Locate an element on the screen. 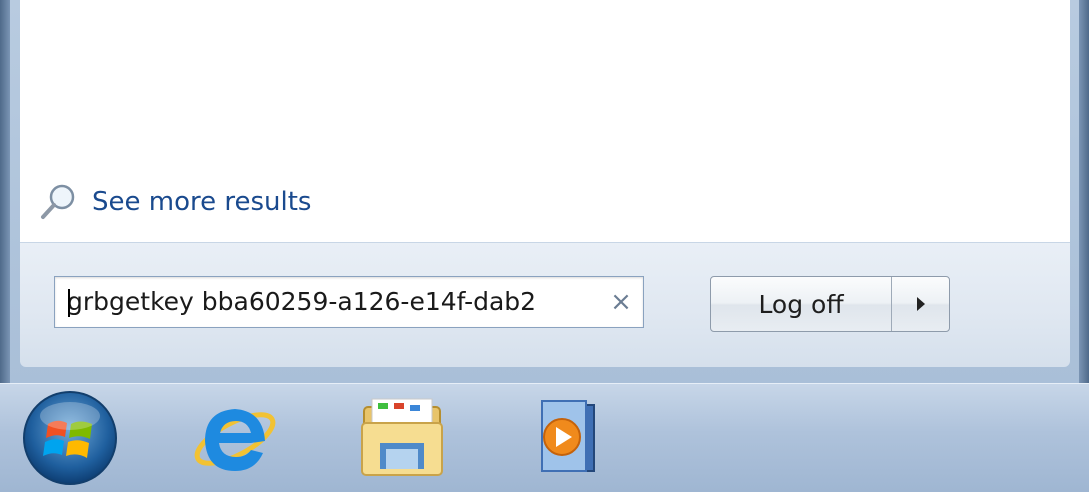 This screenshot has width=1089, height=492. internet-explorer-icon is located at coordinates (235, 440).